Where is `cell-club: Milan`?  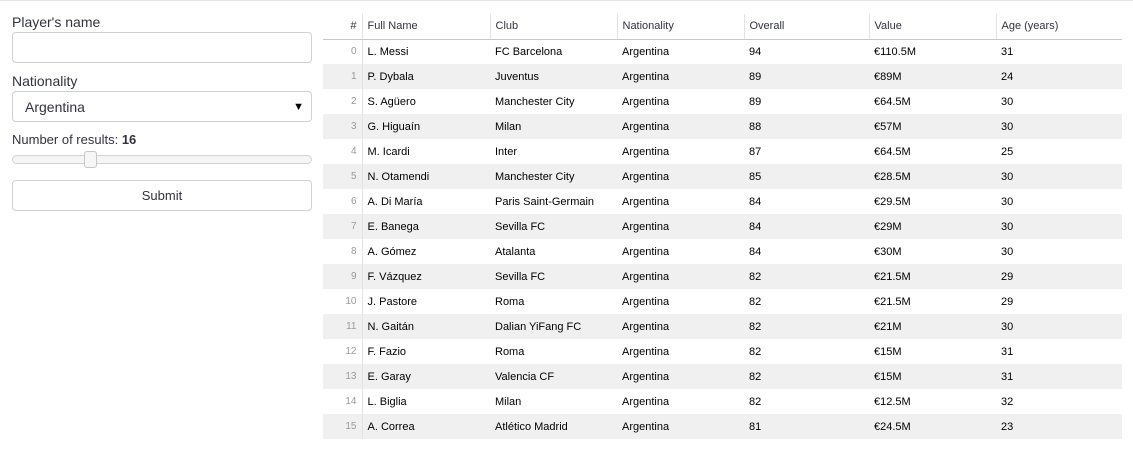
cell-club: Milan is located at coordinates (508, 401).